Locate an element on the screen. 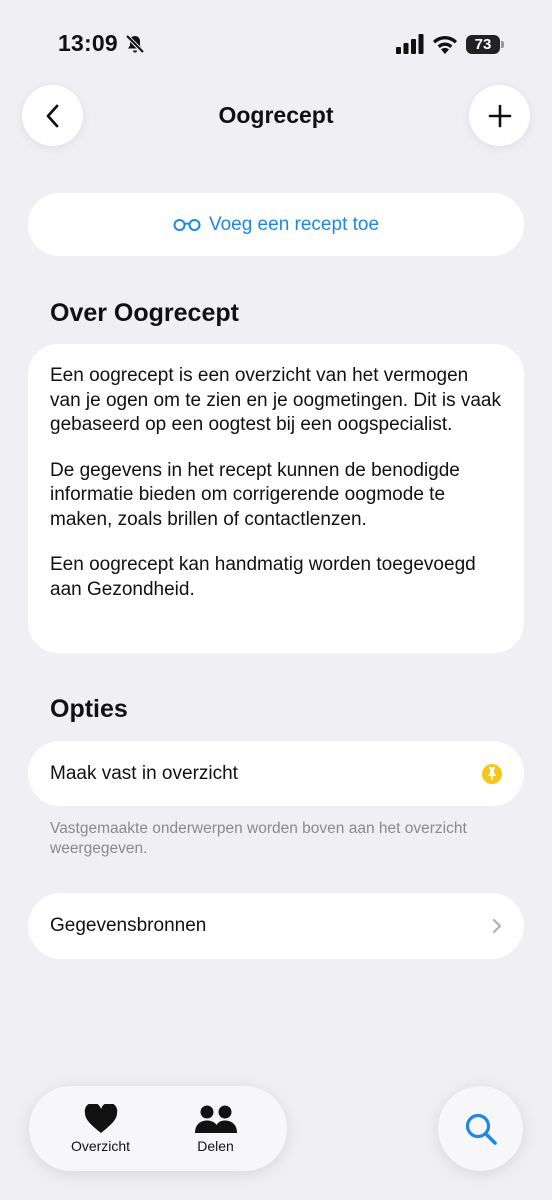 This screenshot has width=552, height=1200. pin-icon is located at coordinates (492, 773).